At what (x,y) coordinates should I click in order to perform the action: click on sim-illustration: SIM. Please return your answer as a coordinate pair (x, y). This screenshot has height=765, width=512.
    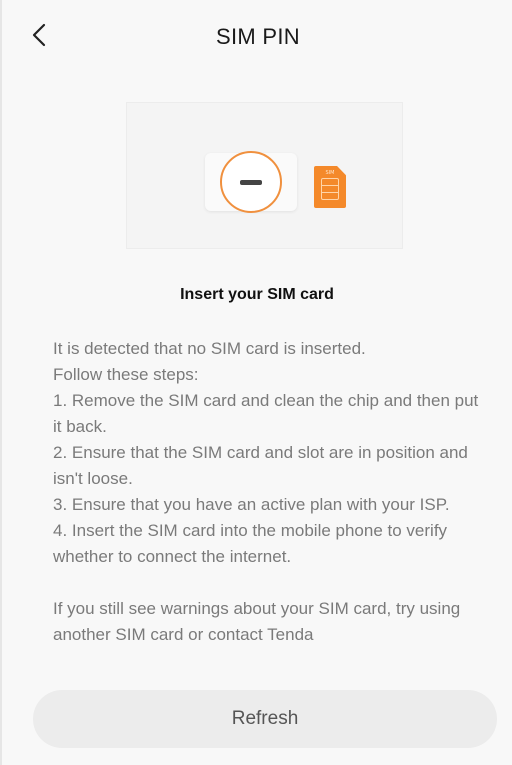
    Looking at the image, I should click on (264, 175).